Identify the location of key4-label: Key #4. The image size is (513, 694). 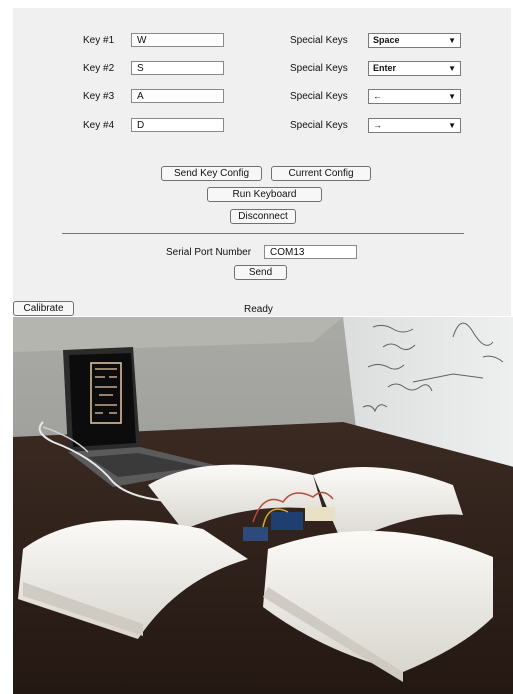
(99, 125).